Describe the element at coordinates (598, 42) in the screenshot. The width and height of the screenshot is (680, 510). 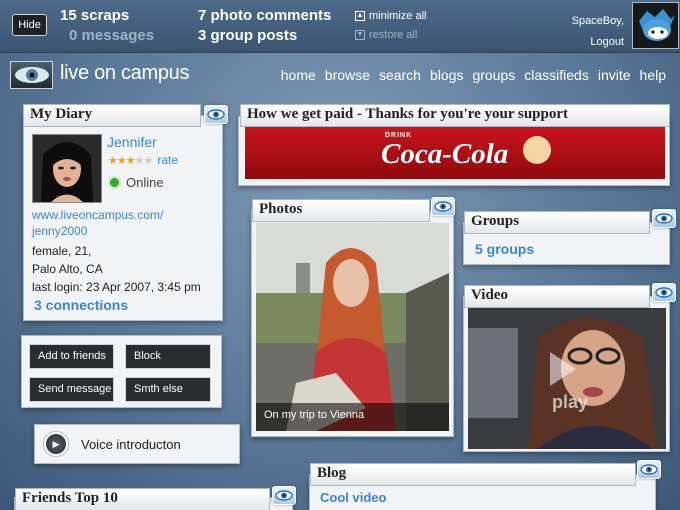
I see `logout-link: Logout` at that location.